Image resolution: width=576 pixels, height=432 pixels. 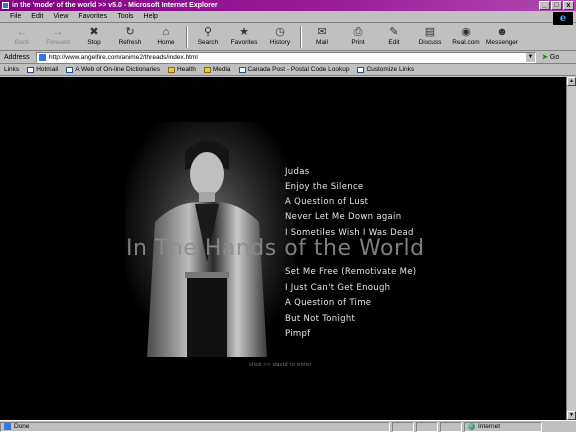 I want to click on realcom-button: ◉ Real.com, so click(x=466, y=37).